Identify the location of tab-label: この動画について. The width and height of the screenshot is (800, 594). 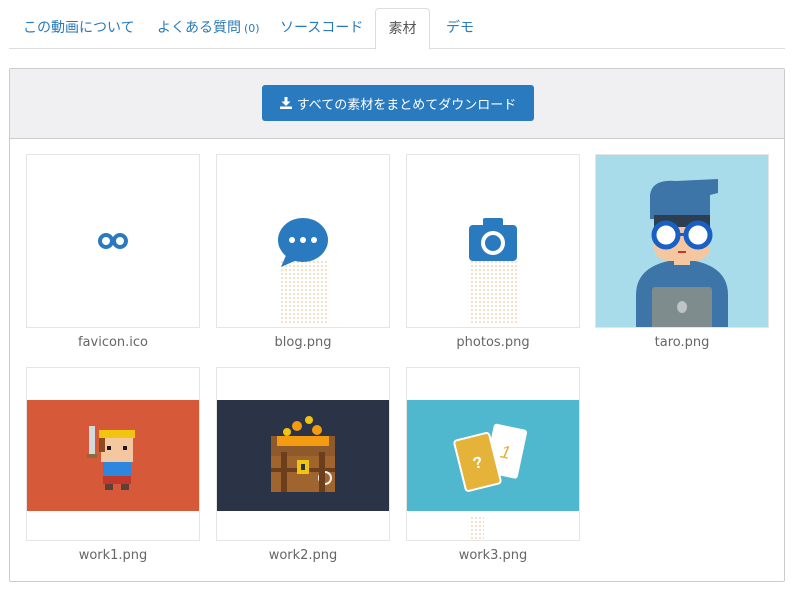
(79, 28).